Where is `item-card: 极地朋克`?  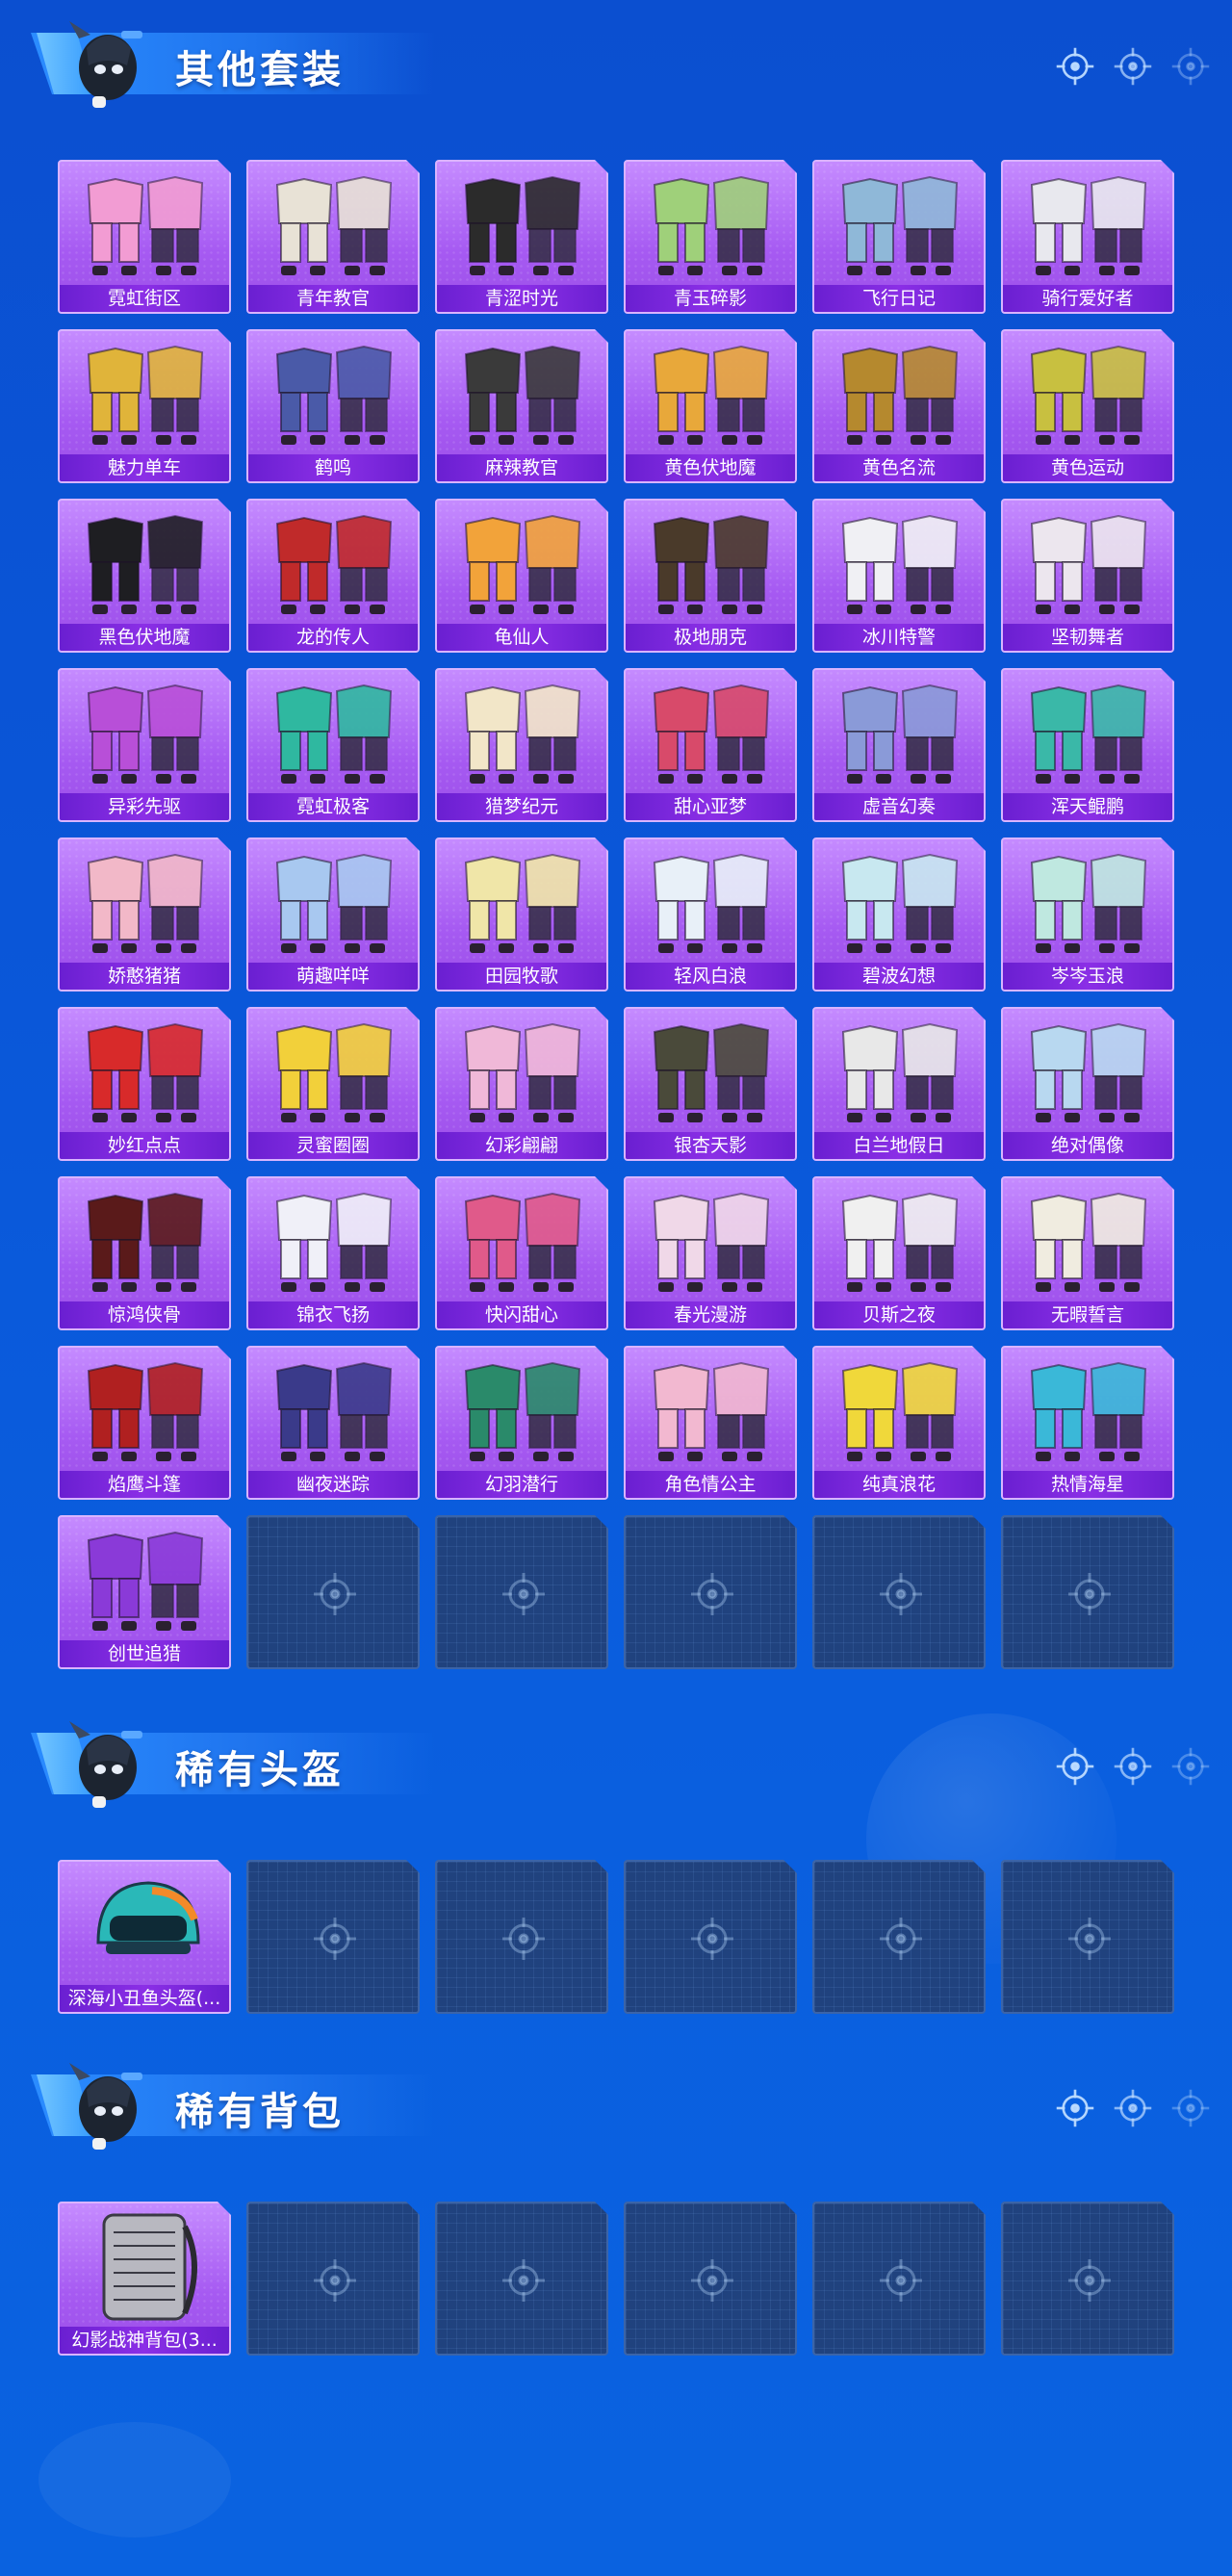
item-card: 极地朋克 is located at coordinates (710, 576).